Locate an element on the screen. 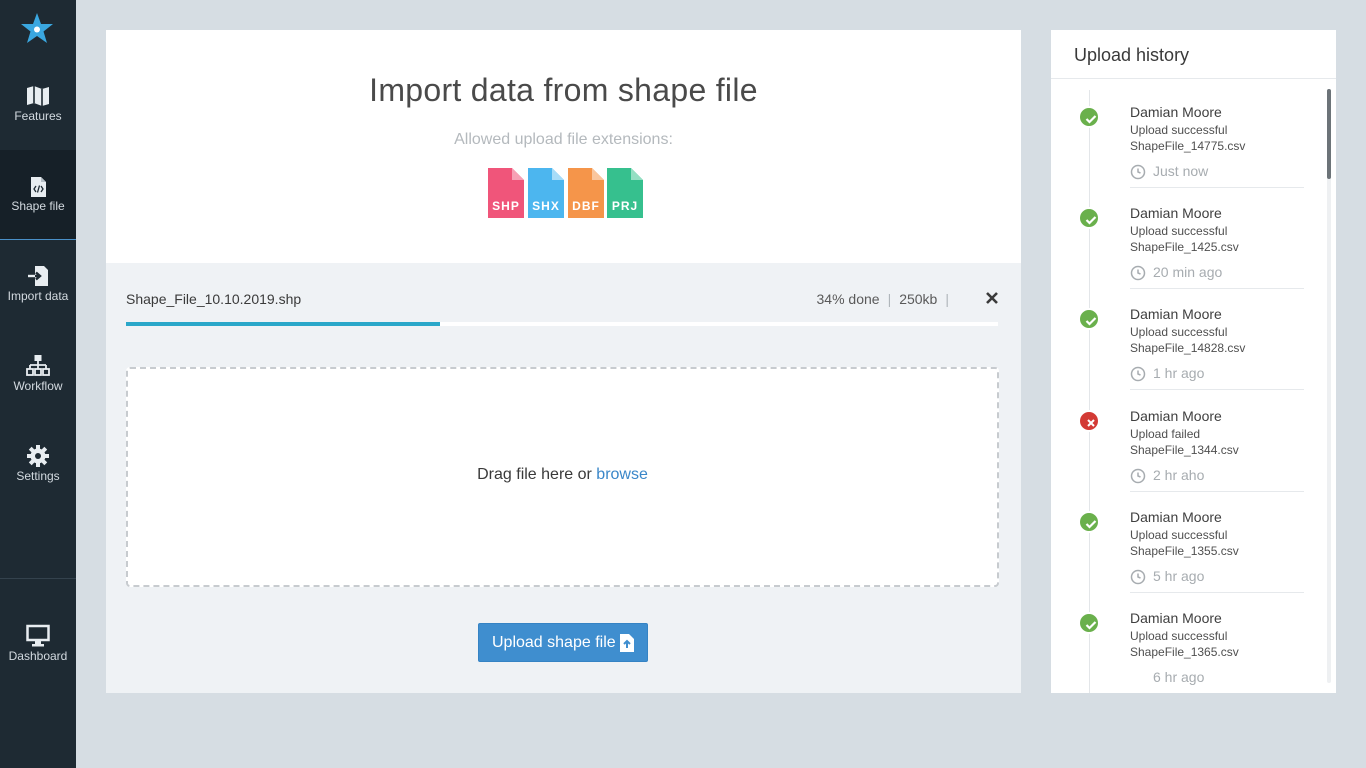  shx-file-icon: SHX is located at coordinates (546, 193).